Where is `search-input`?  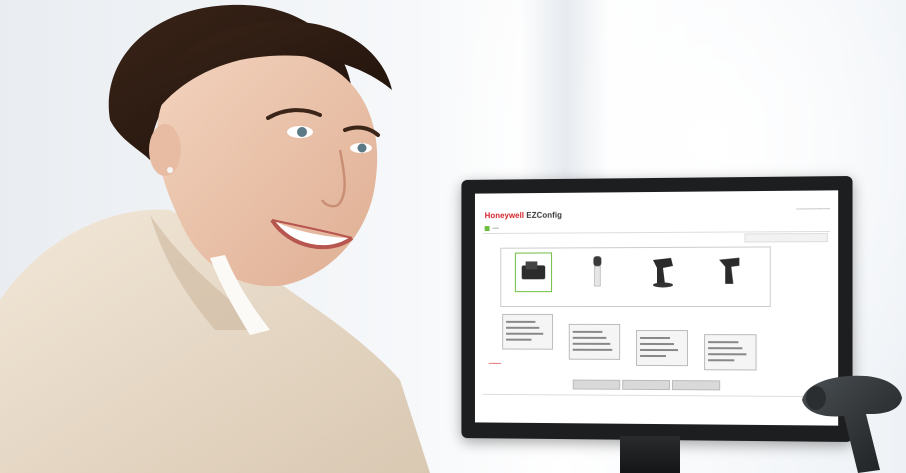 search-input is located at coordinates (786, 237).